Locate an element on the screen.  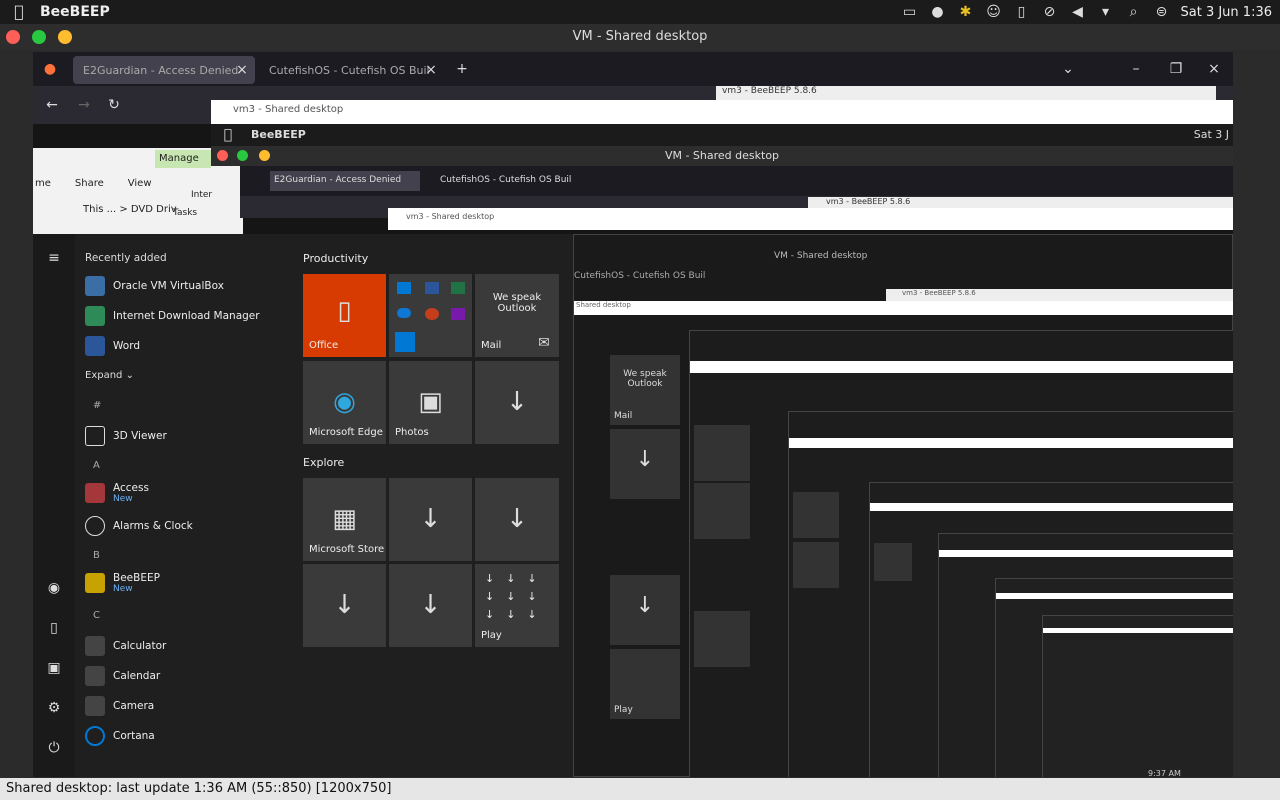
close-icon: × is located at coordinates (1214, 69).